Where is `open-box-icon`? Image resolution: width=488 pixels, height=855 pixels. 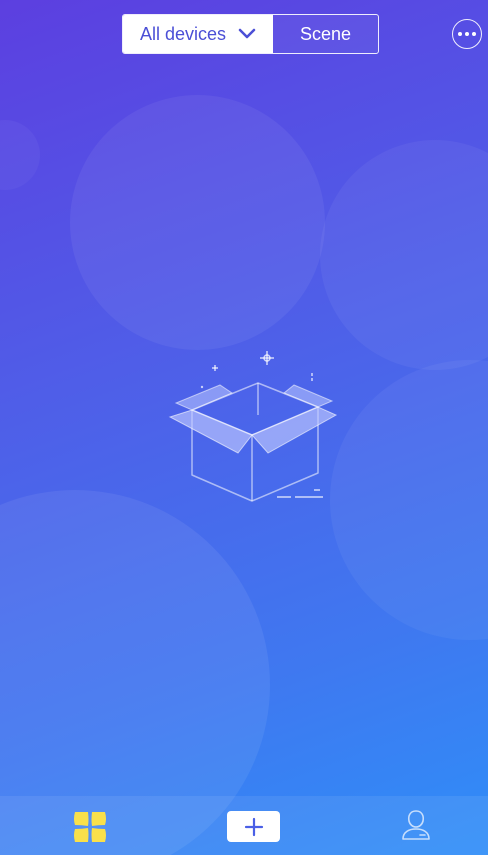 open-box-icon is located at coordinates (253, 426).